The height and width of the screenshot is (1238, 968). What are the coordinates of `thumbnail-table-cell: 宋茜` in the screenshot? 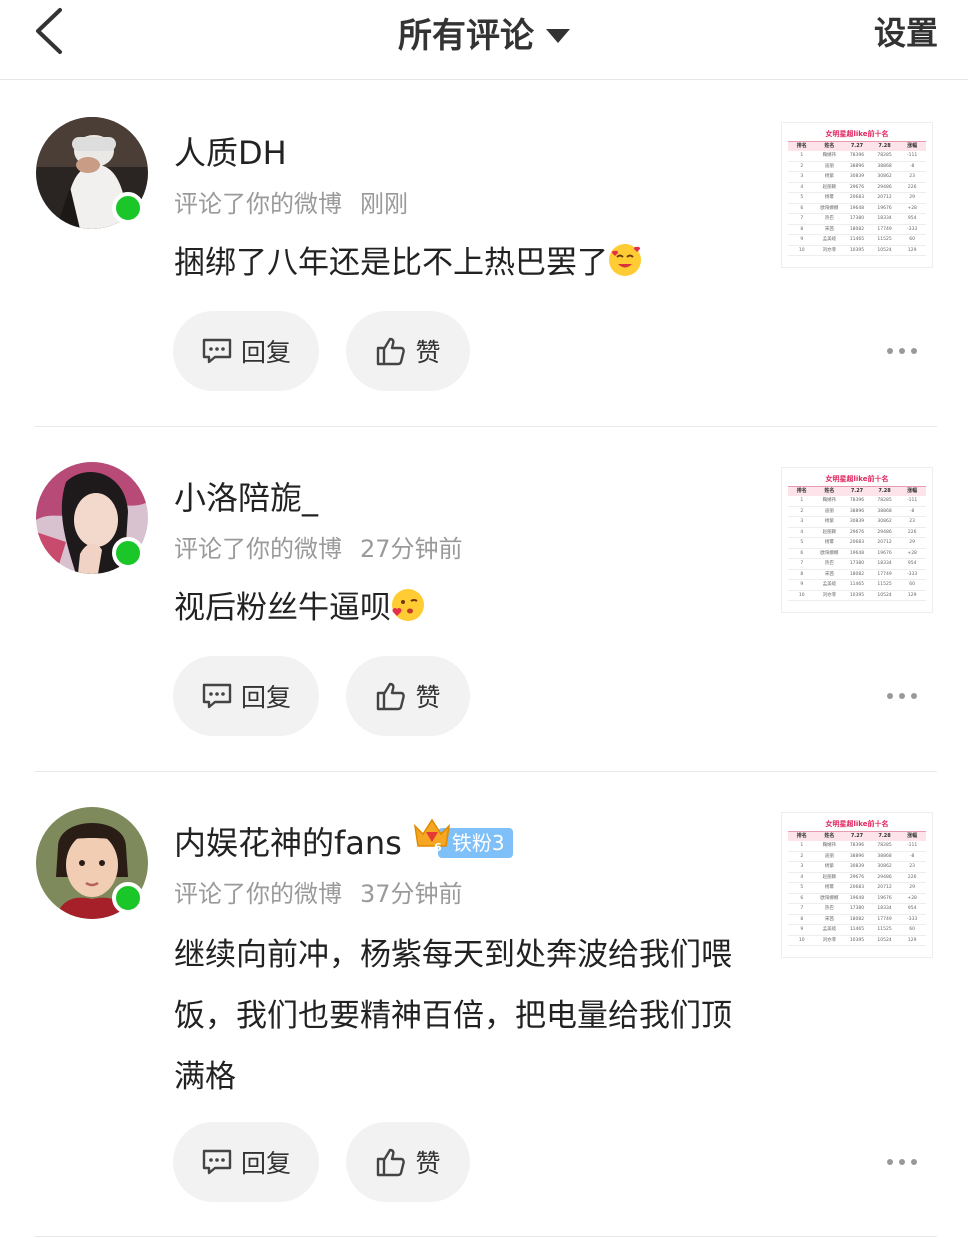 It's located at (829, 229).